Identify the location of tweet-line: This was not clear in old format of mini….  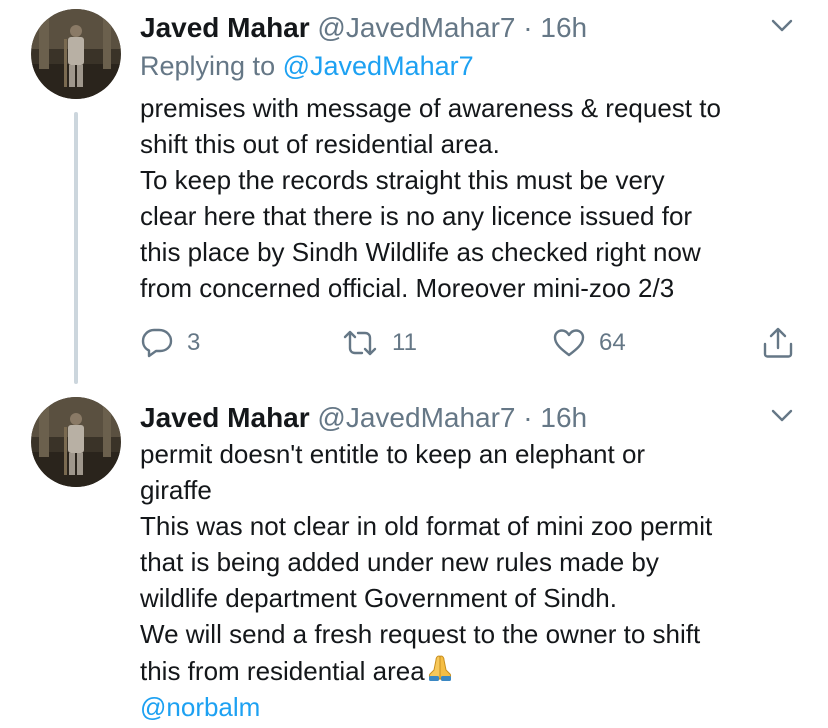
(426, 526).